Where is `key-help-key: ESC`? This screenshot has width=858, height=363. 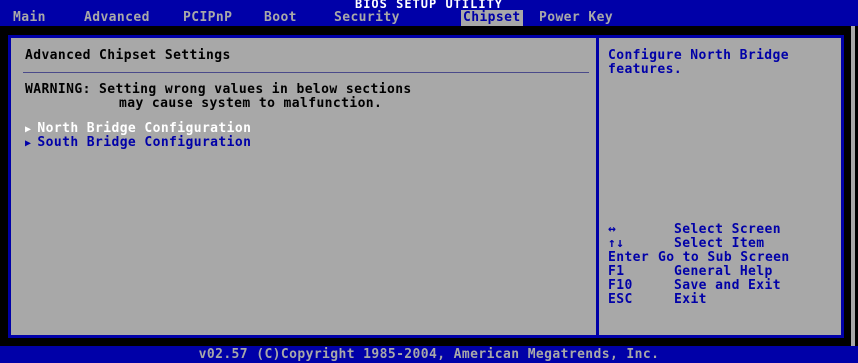
key-help-key: ESC is located at coordinates (620, 299).